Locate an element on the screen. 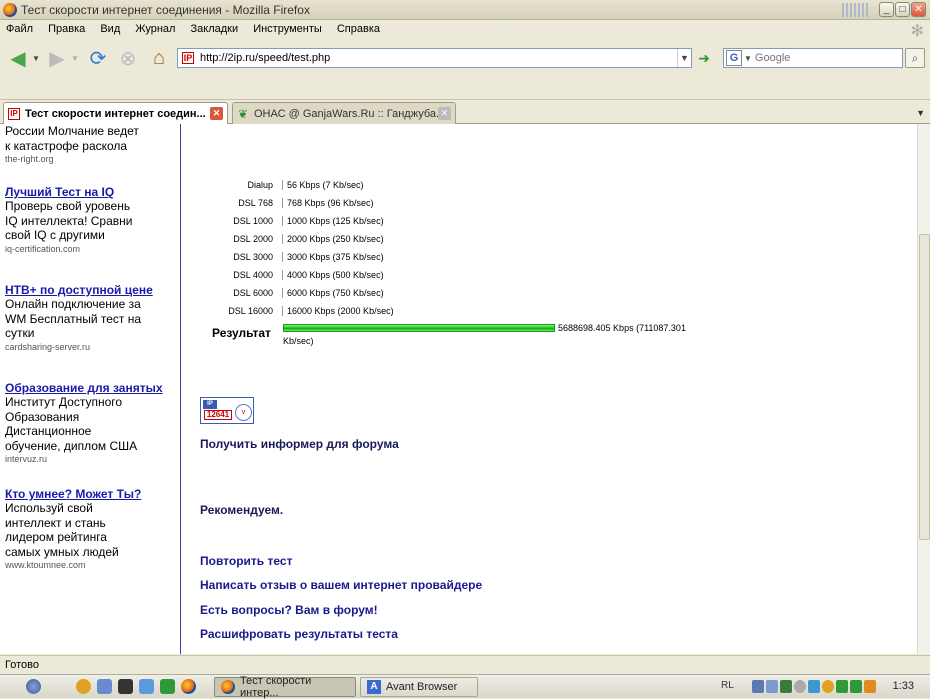 The width and height of the screenshot is (930, 699). reload-icon: ⟳ is located at coordinates (98, 58).